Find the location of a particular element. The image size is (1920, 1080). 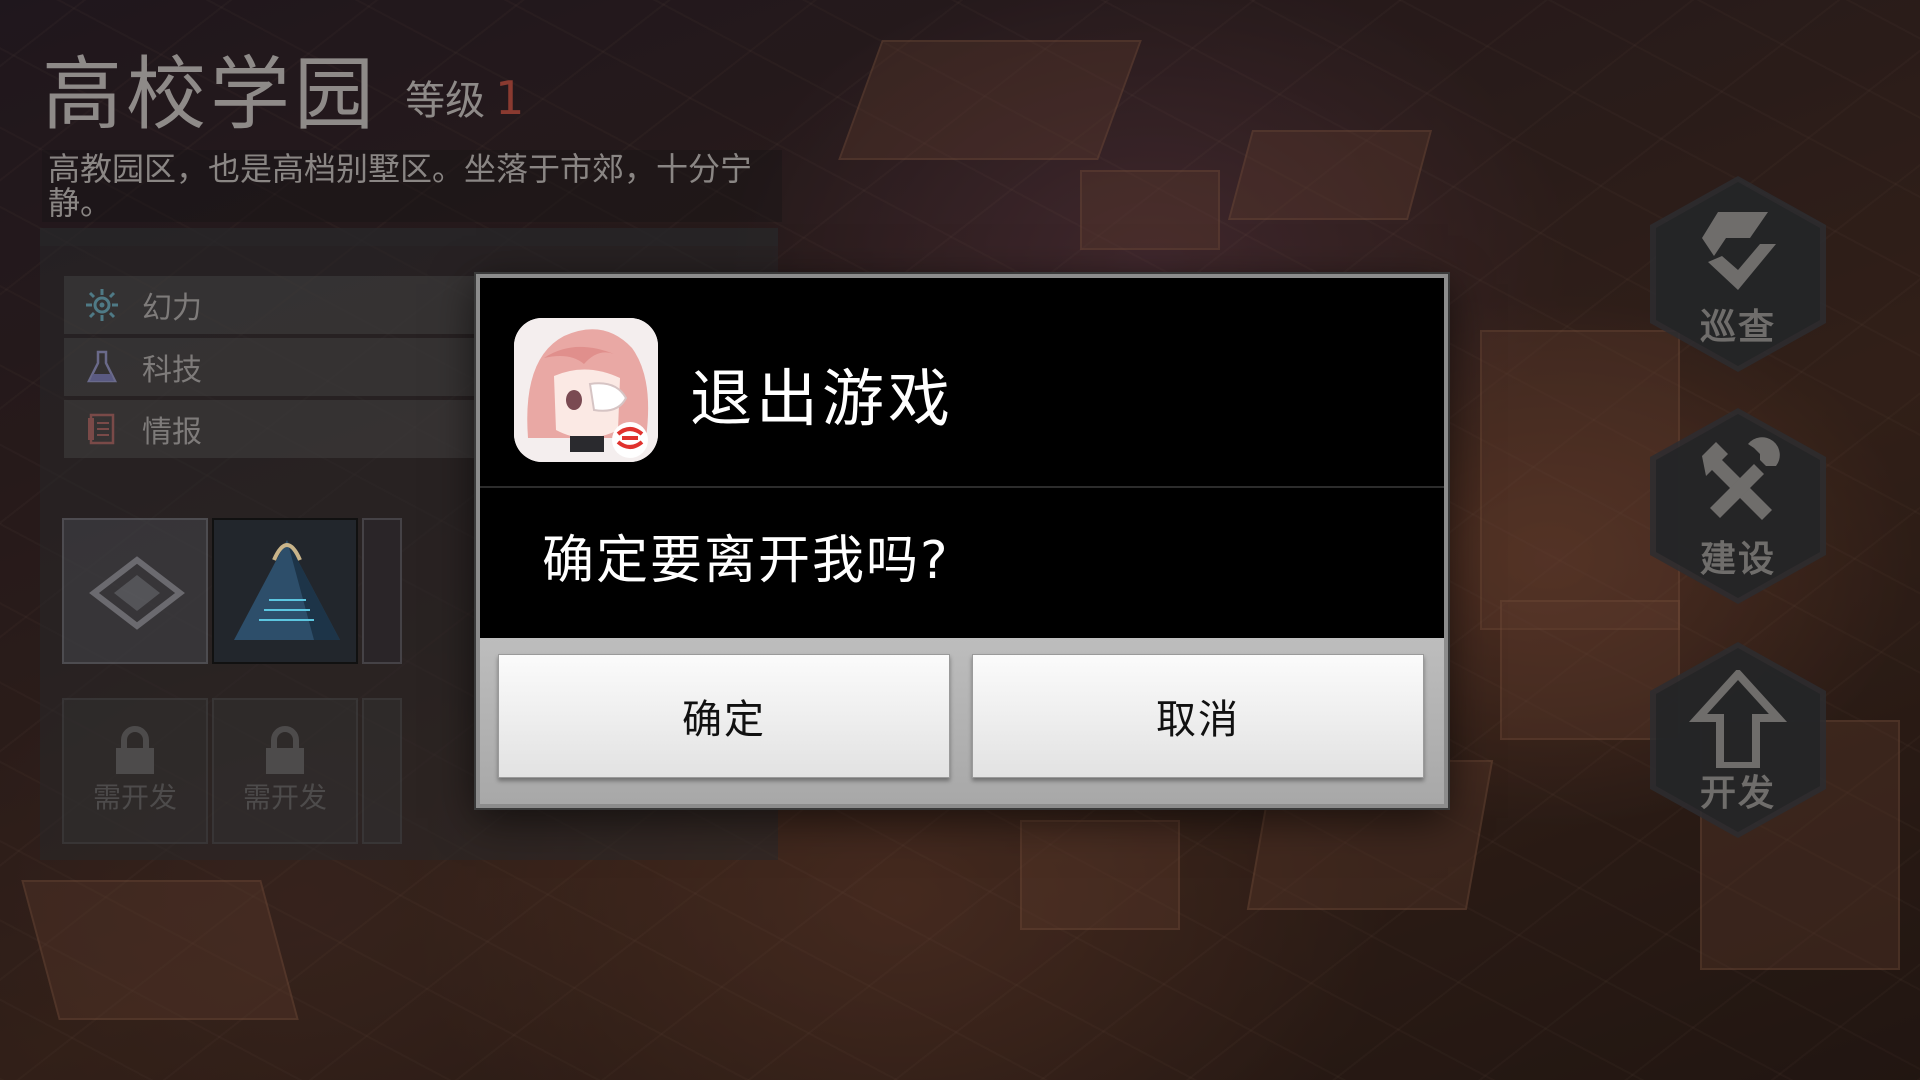

build-button: 建设 is located at coordinates (1738, 506).